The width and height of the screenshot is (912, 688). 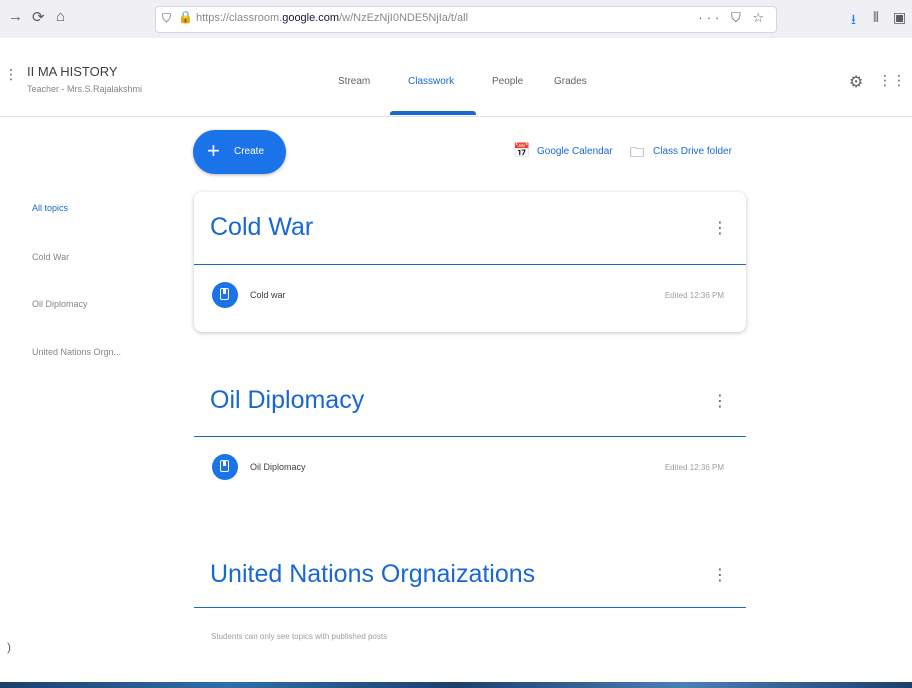 I want to click on main-menu-icon: ⋮, so click(x=11, y=74).